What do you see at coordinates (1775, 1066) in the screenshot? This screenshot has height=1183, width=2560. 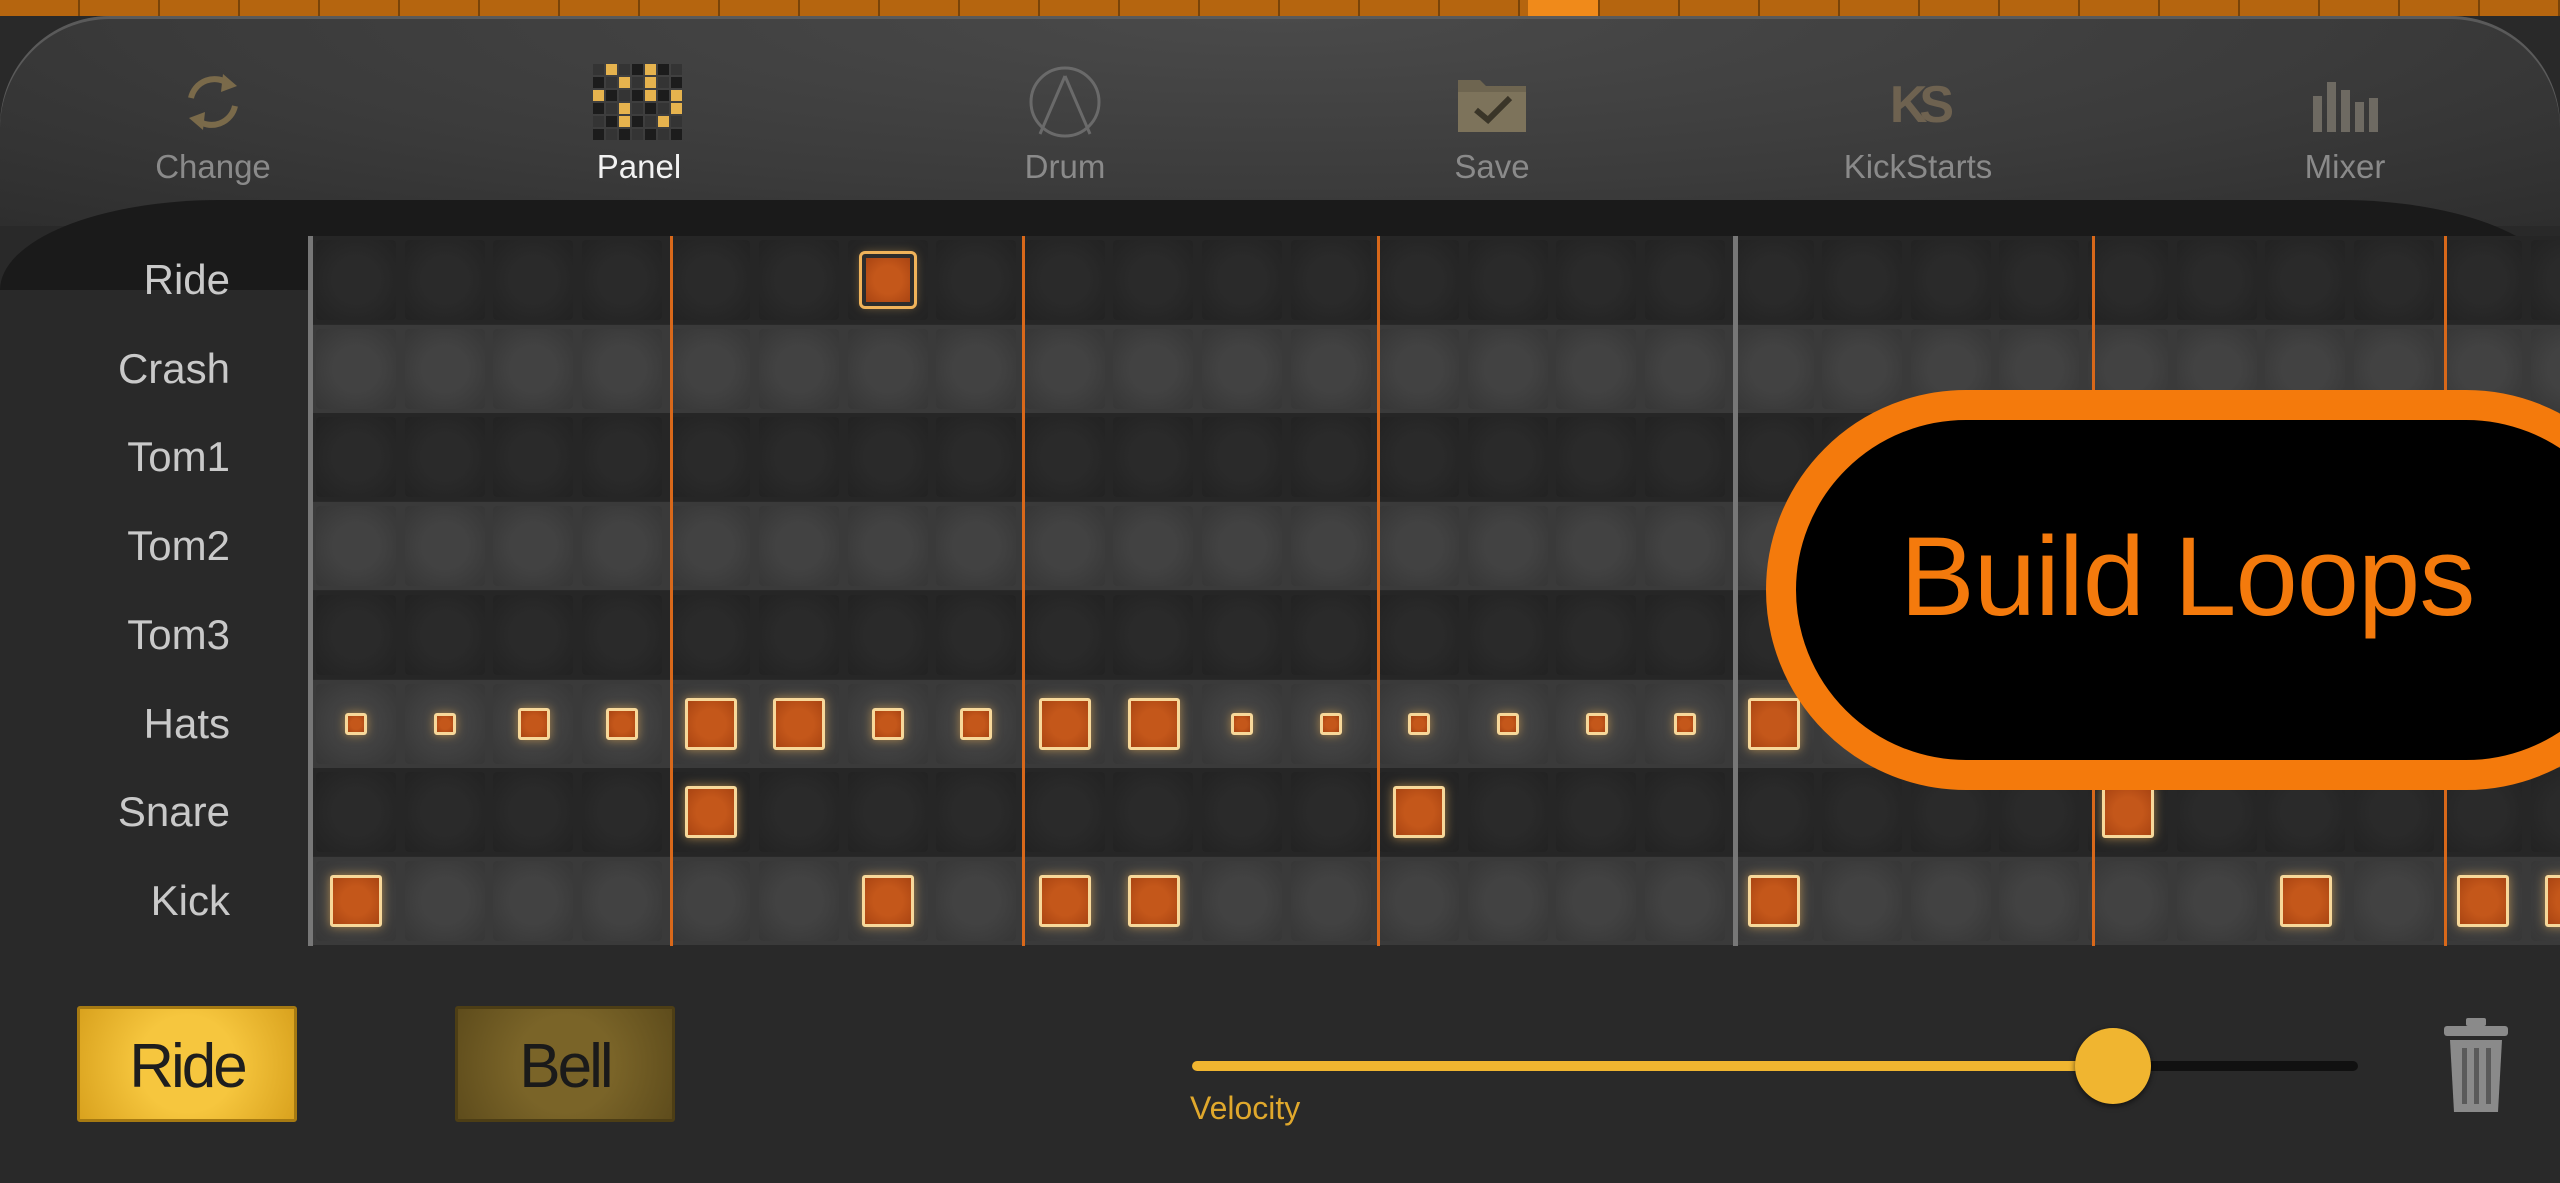 I see `velocity-slider-track` at bounding box center [1775, 1066].